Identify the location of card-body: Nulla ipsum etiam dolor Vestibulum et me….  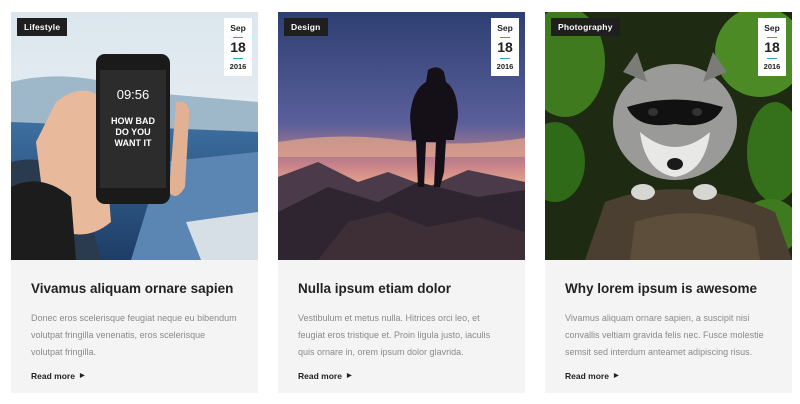
(401, 322).